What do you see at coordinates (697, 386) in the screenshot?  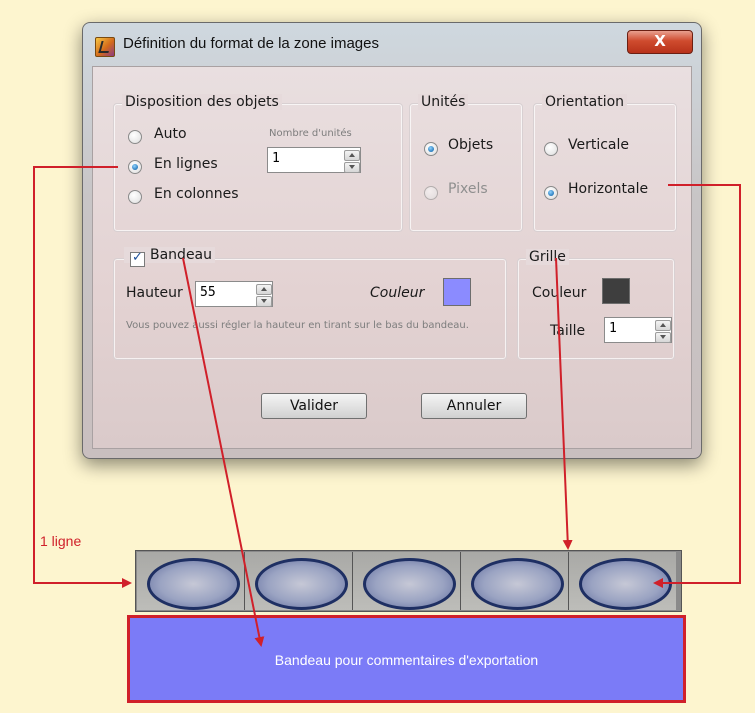 I see `arrow-horizontale` at bounding box center [697, 386].